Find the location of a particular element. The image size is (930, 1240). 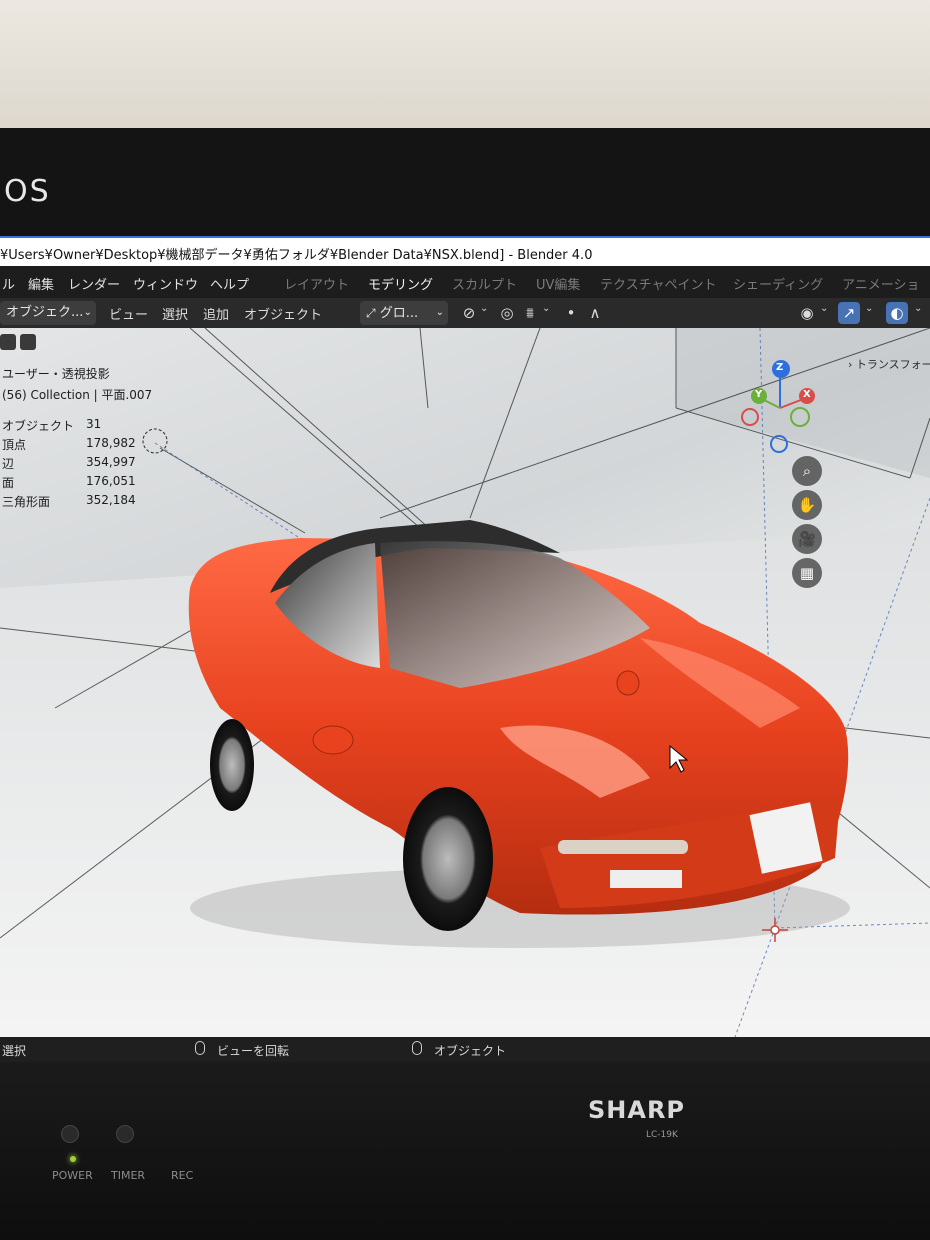

menu-window: ウィンドウ is located at coordinates (165, 283).